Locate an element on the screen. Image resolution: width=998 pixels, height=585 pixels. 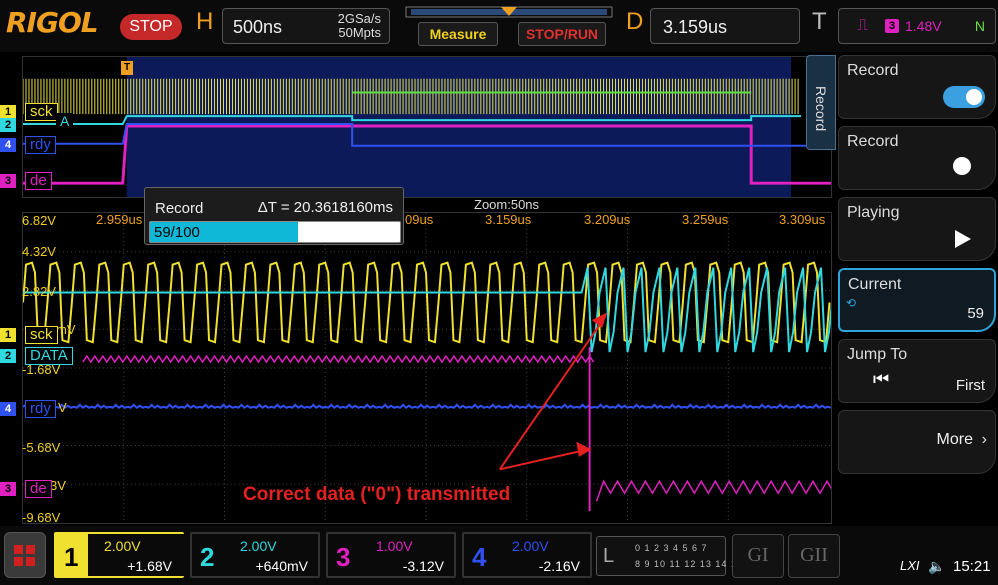
main-ch-de: de is located at coordinates (38, 489).